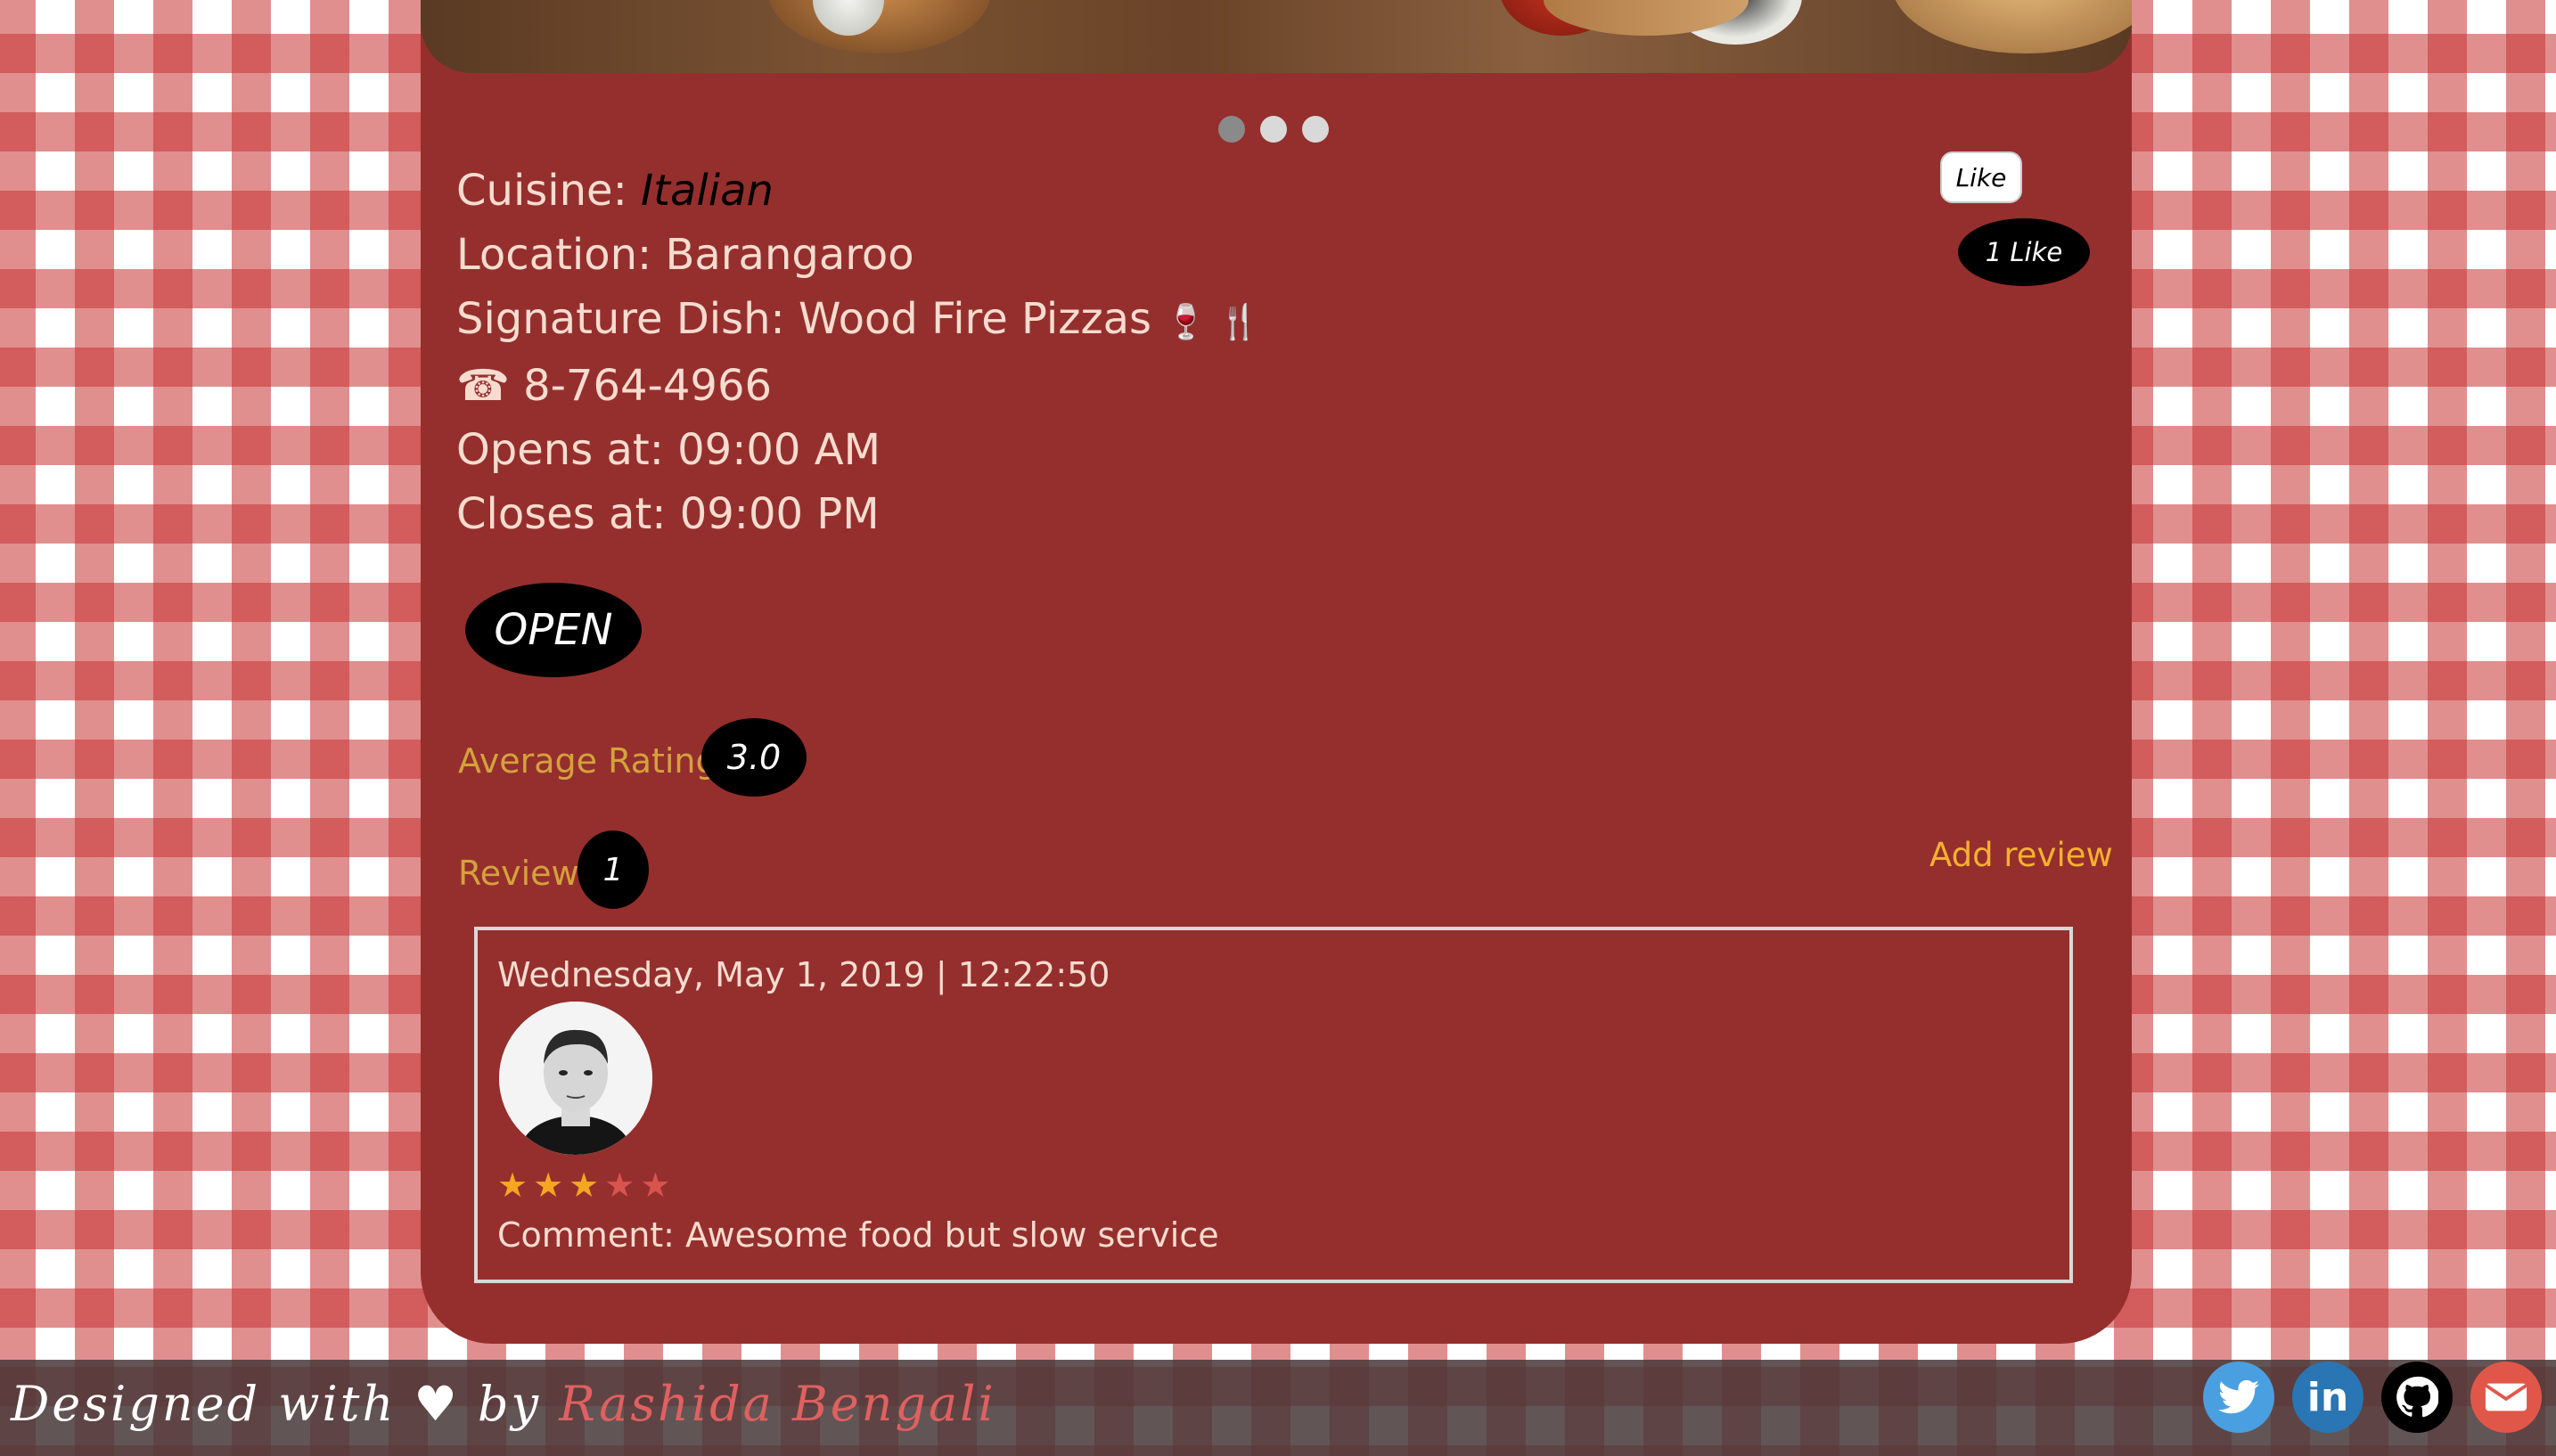  Describe the element at coordinates (512, 1186) in the screenshot. I see `star-icon-1: ★` at that location.